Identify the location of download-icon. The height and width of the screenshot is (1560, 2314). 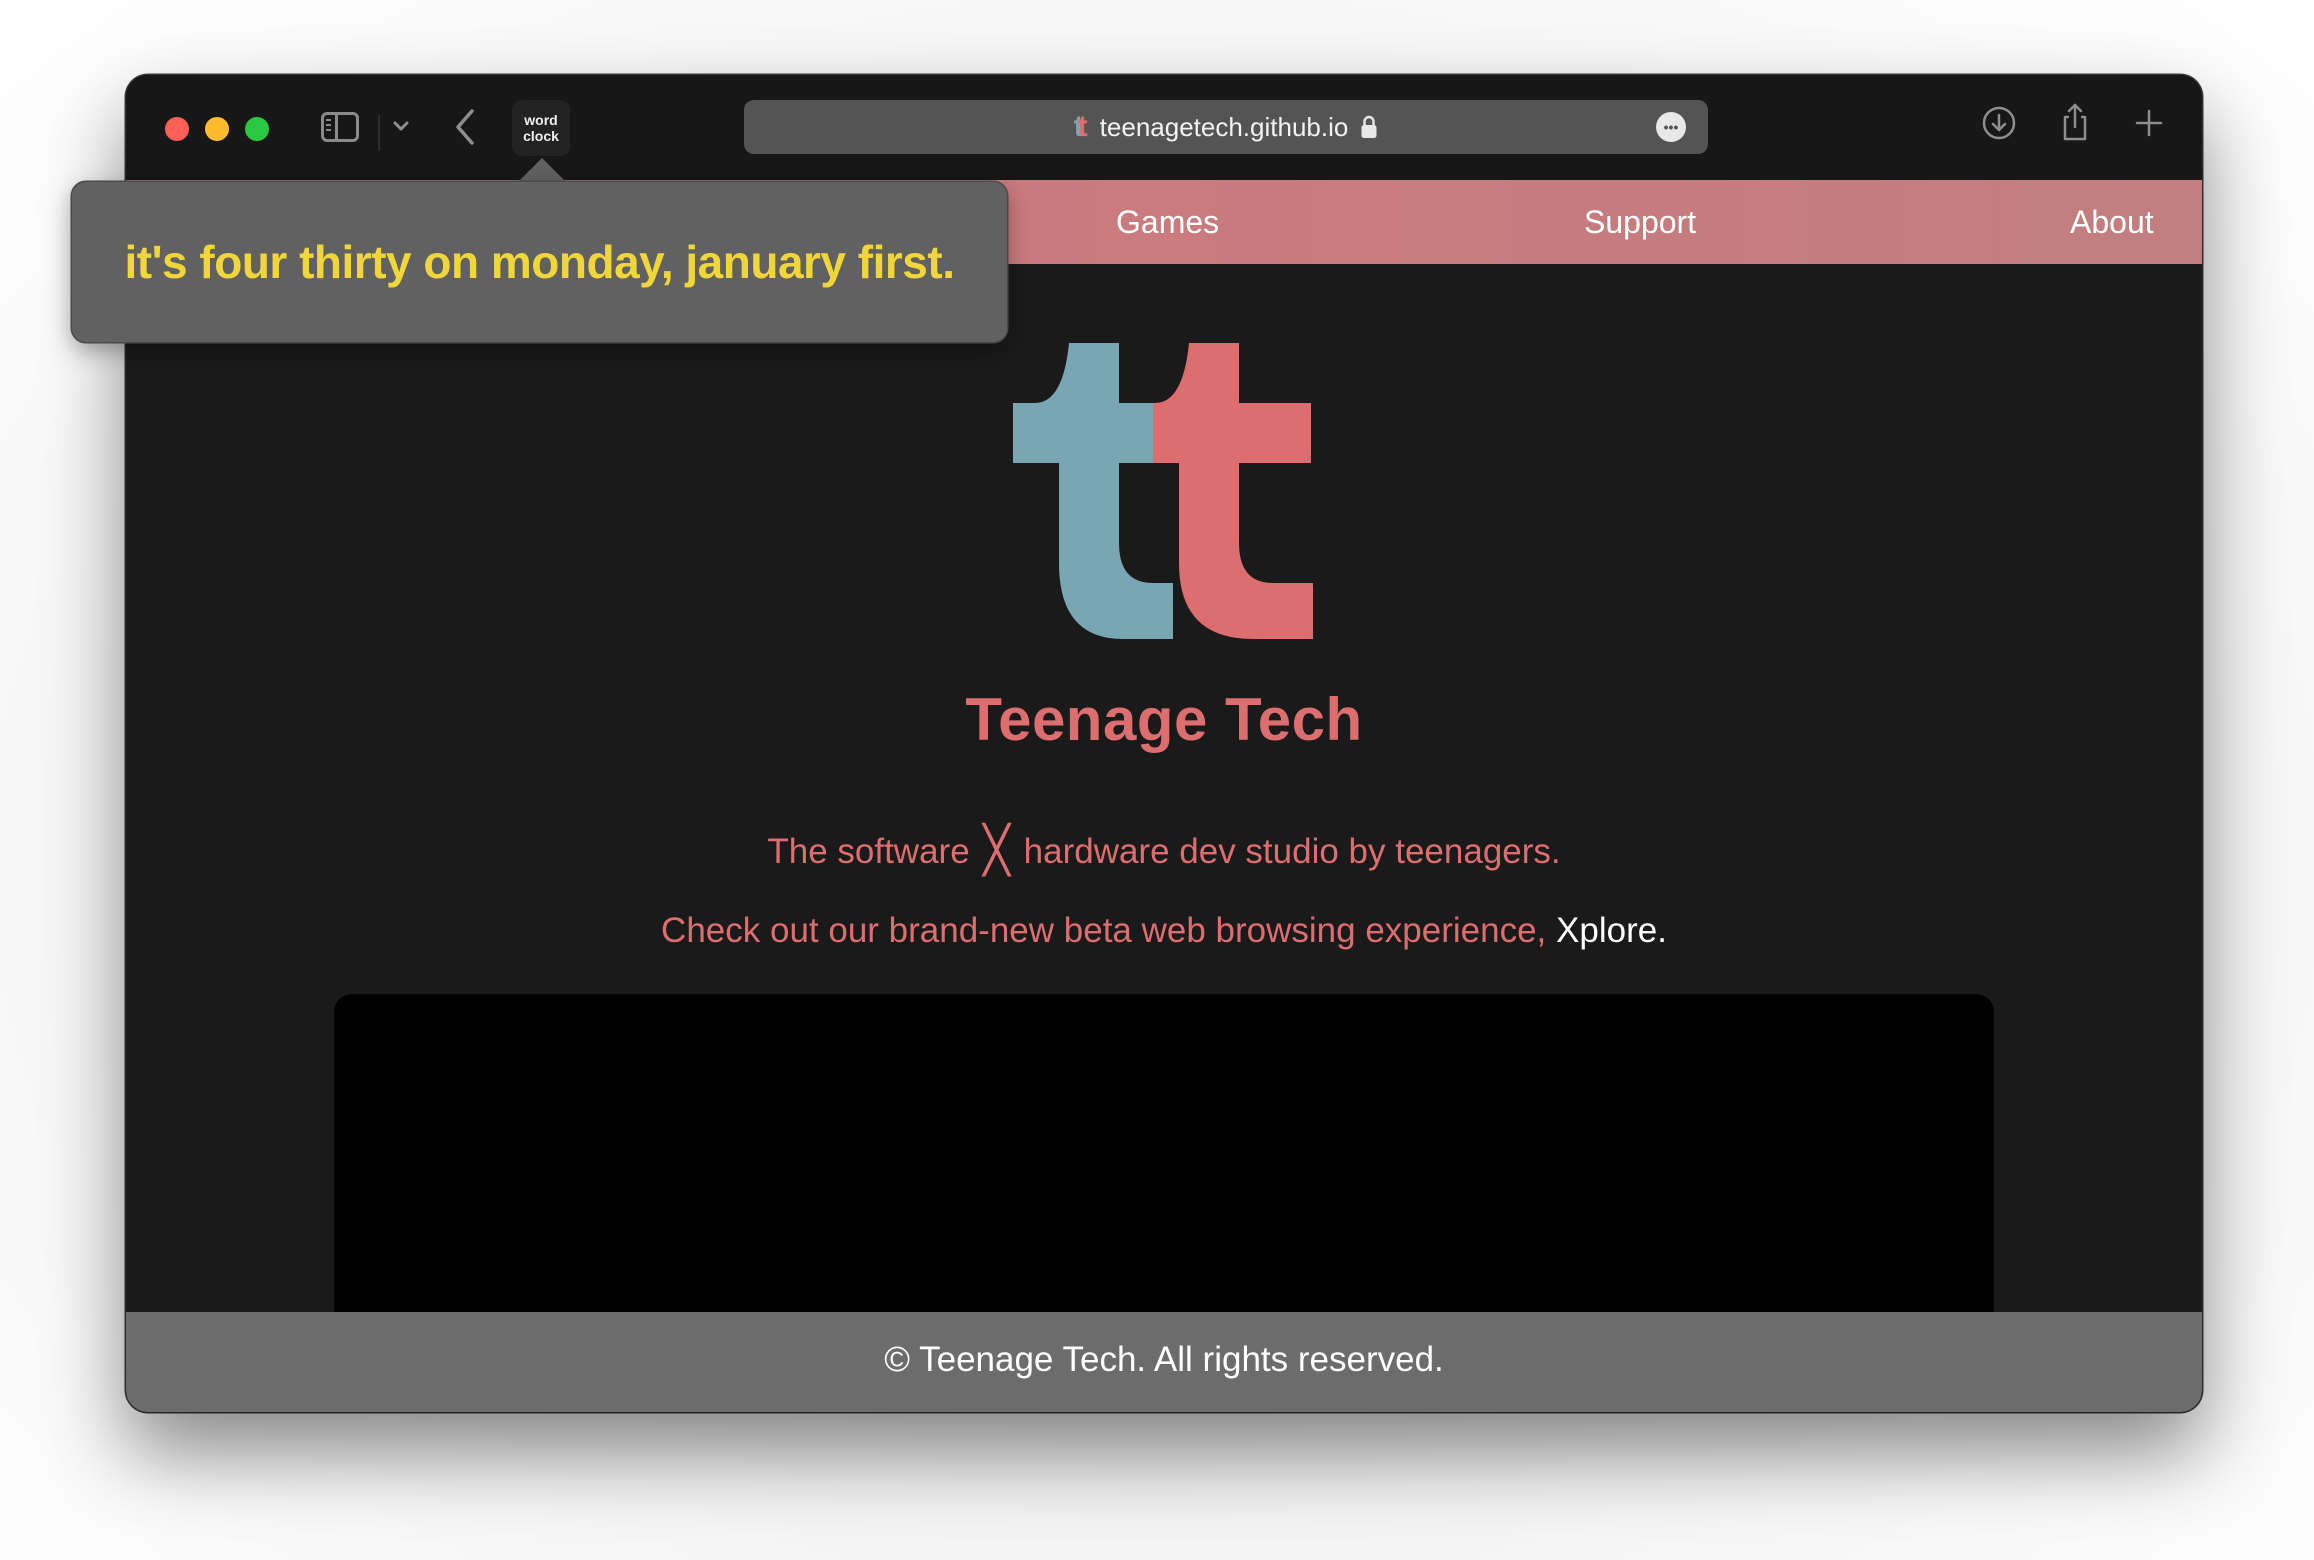
(1999, 123).